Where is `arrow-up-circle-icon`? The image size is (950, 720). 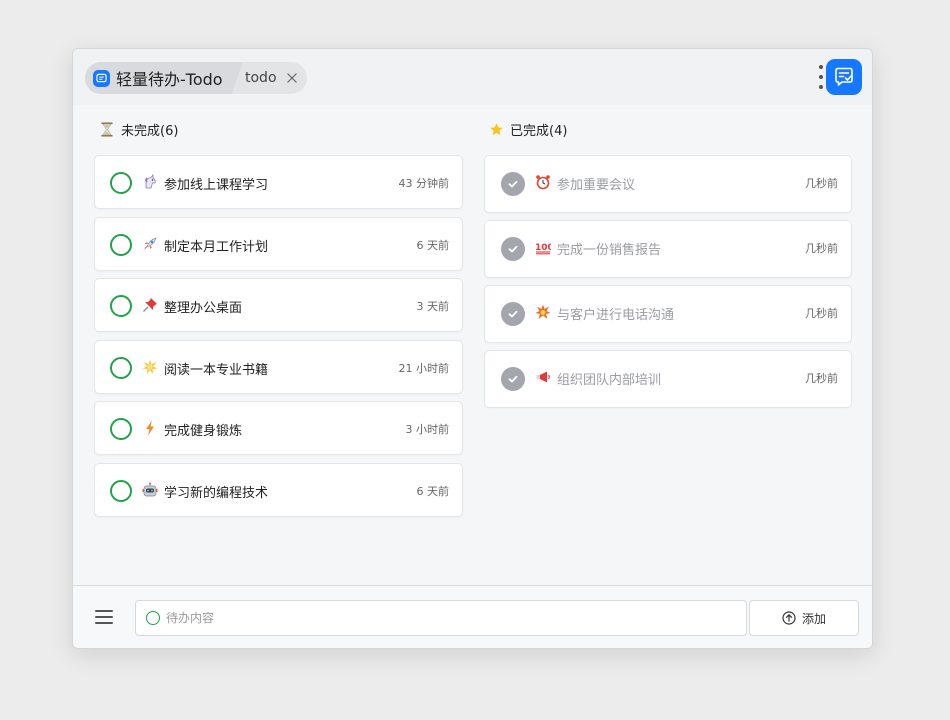 arrow-up-circle-icon is located at coordinates (789, 618).